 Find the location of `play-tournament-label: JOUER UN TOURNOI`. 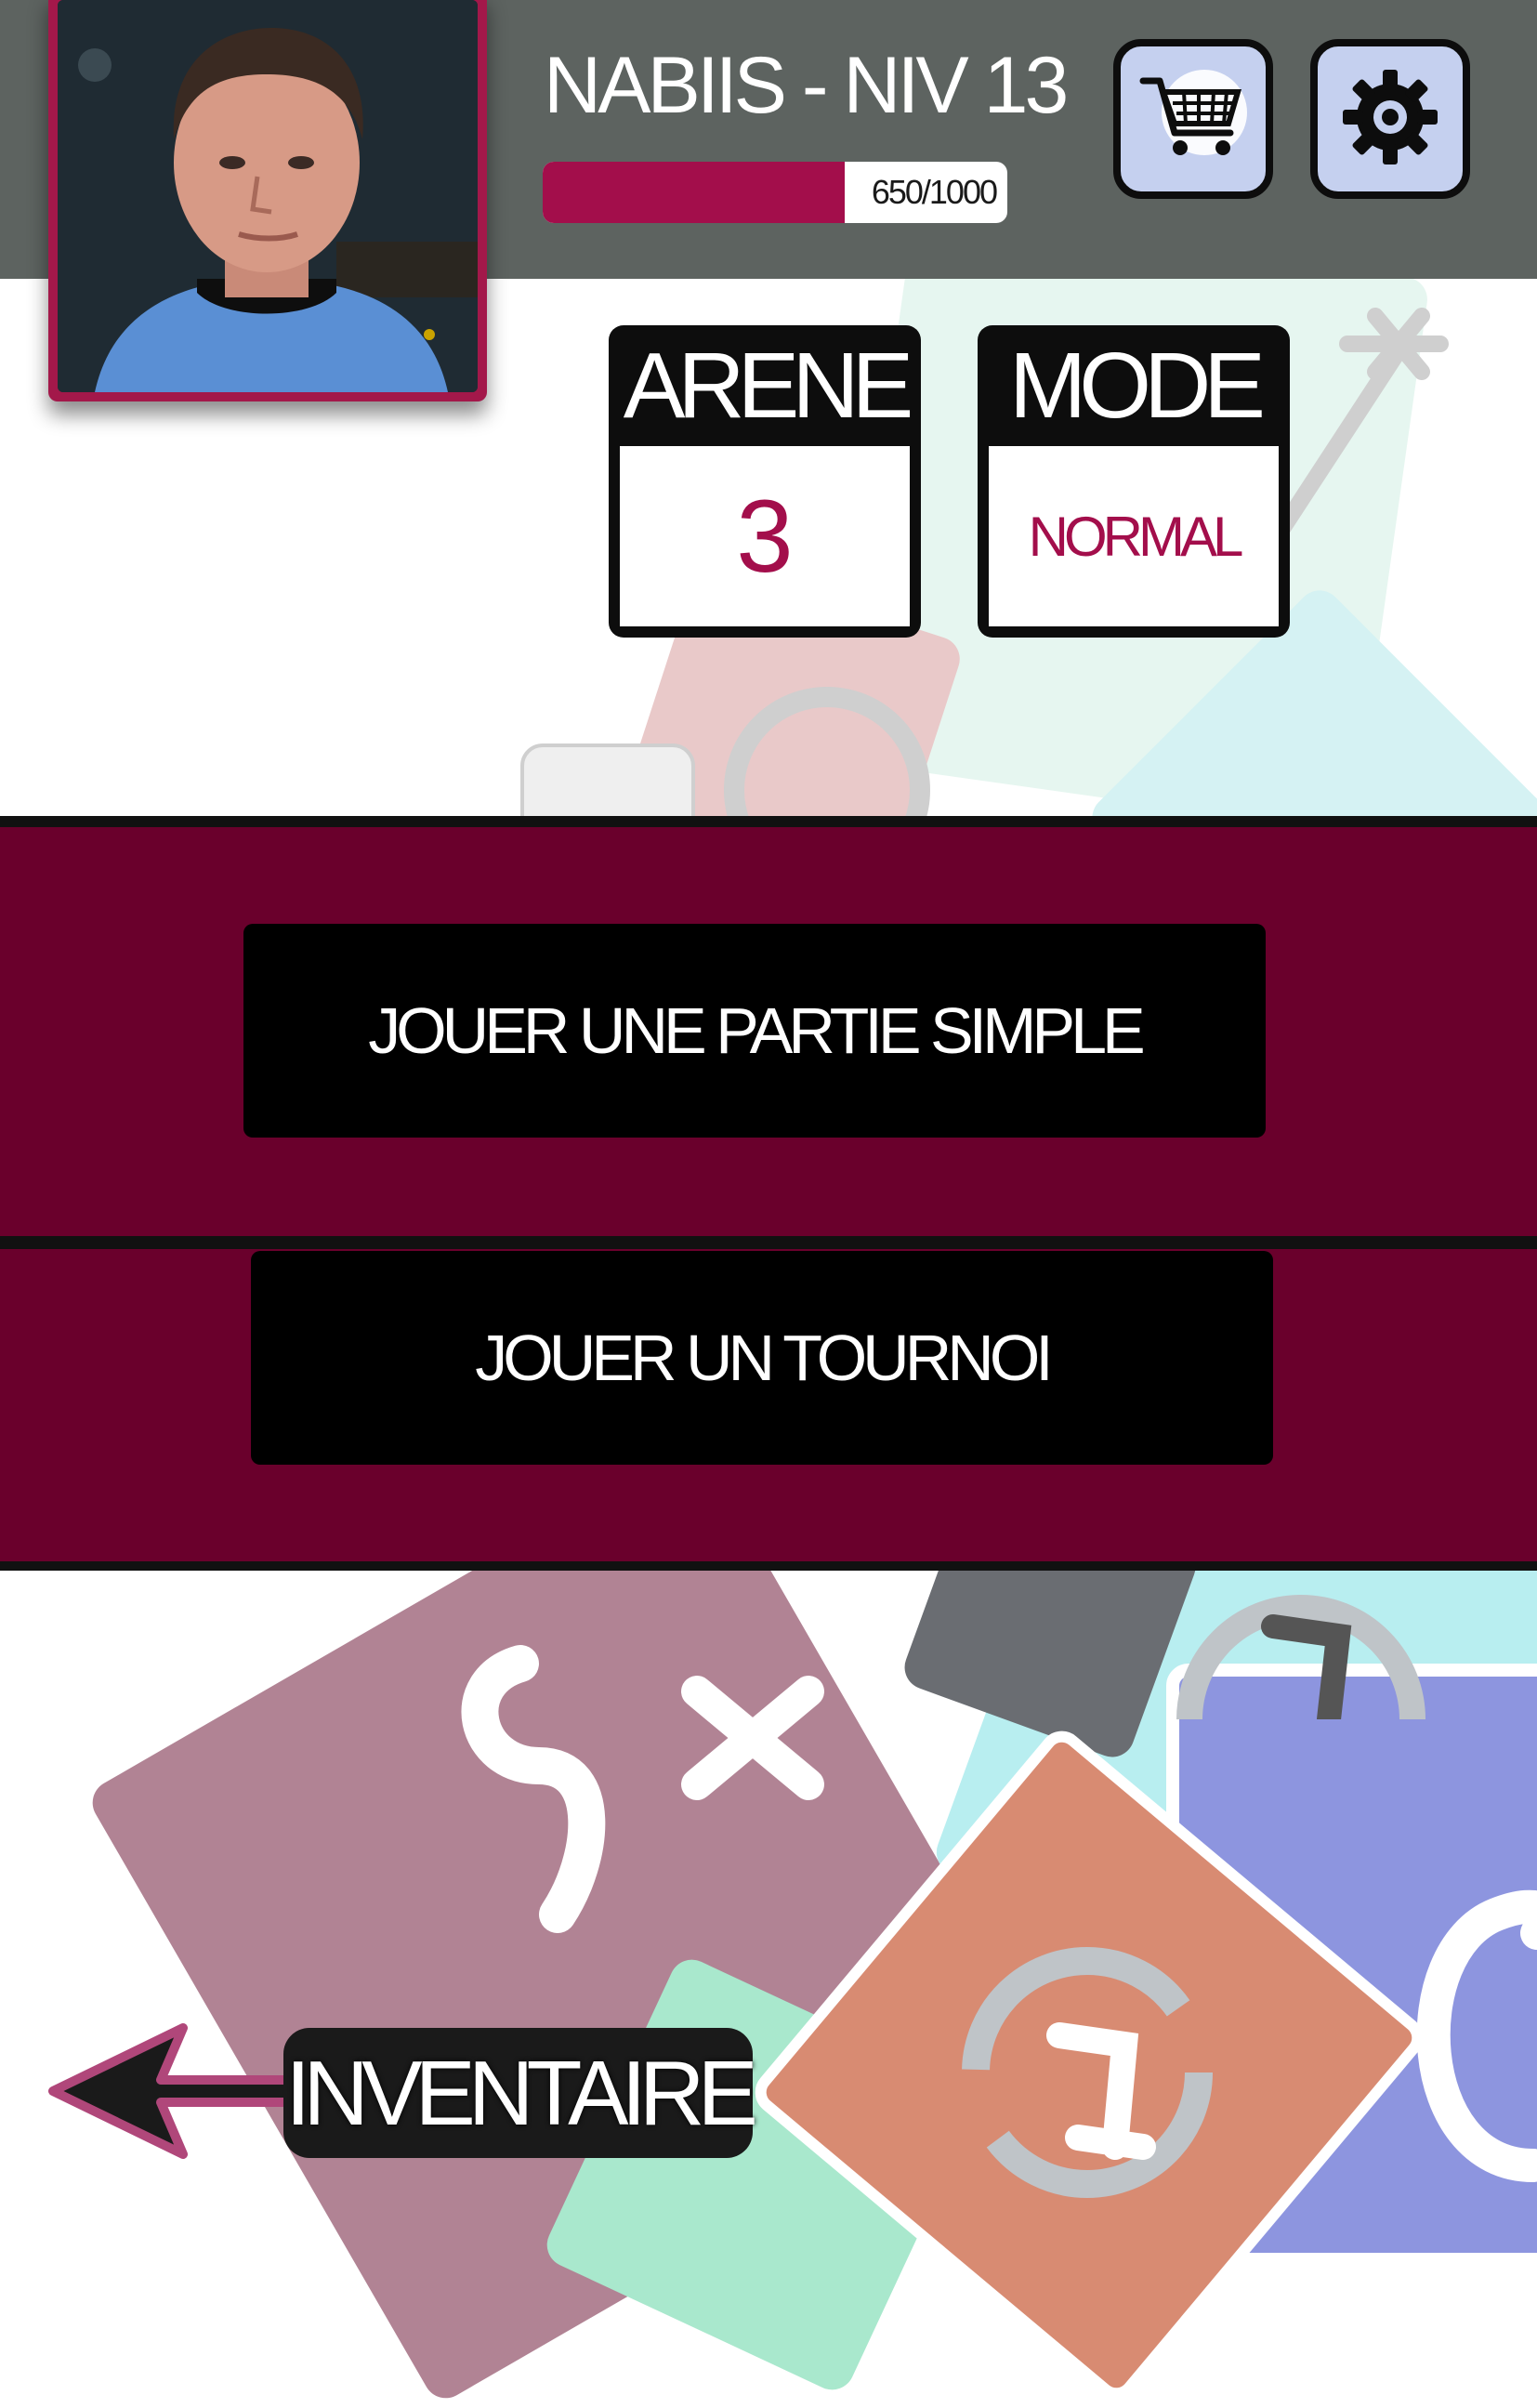

play-tournament-label: JOUER UN TOURNOI is located at coordinates (764, 1358).